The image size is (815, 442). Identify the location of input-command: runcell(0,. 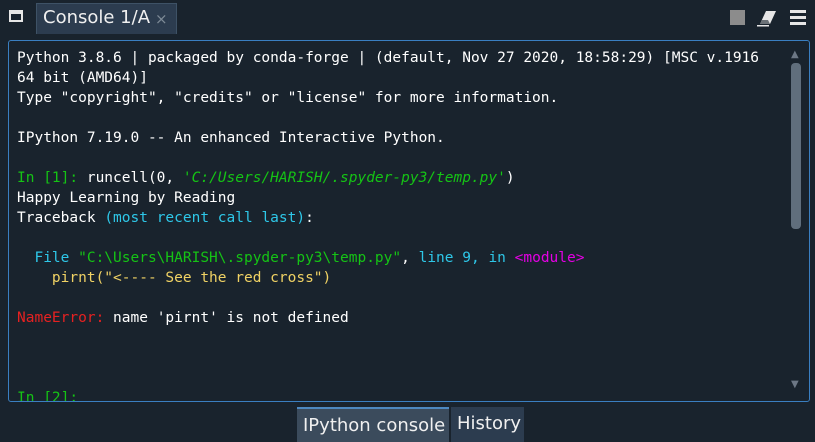
(130, 178).